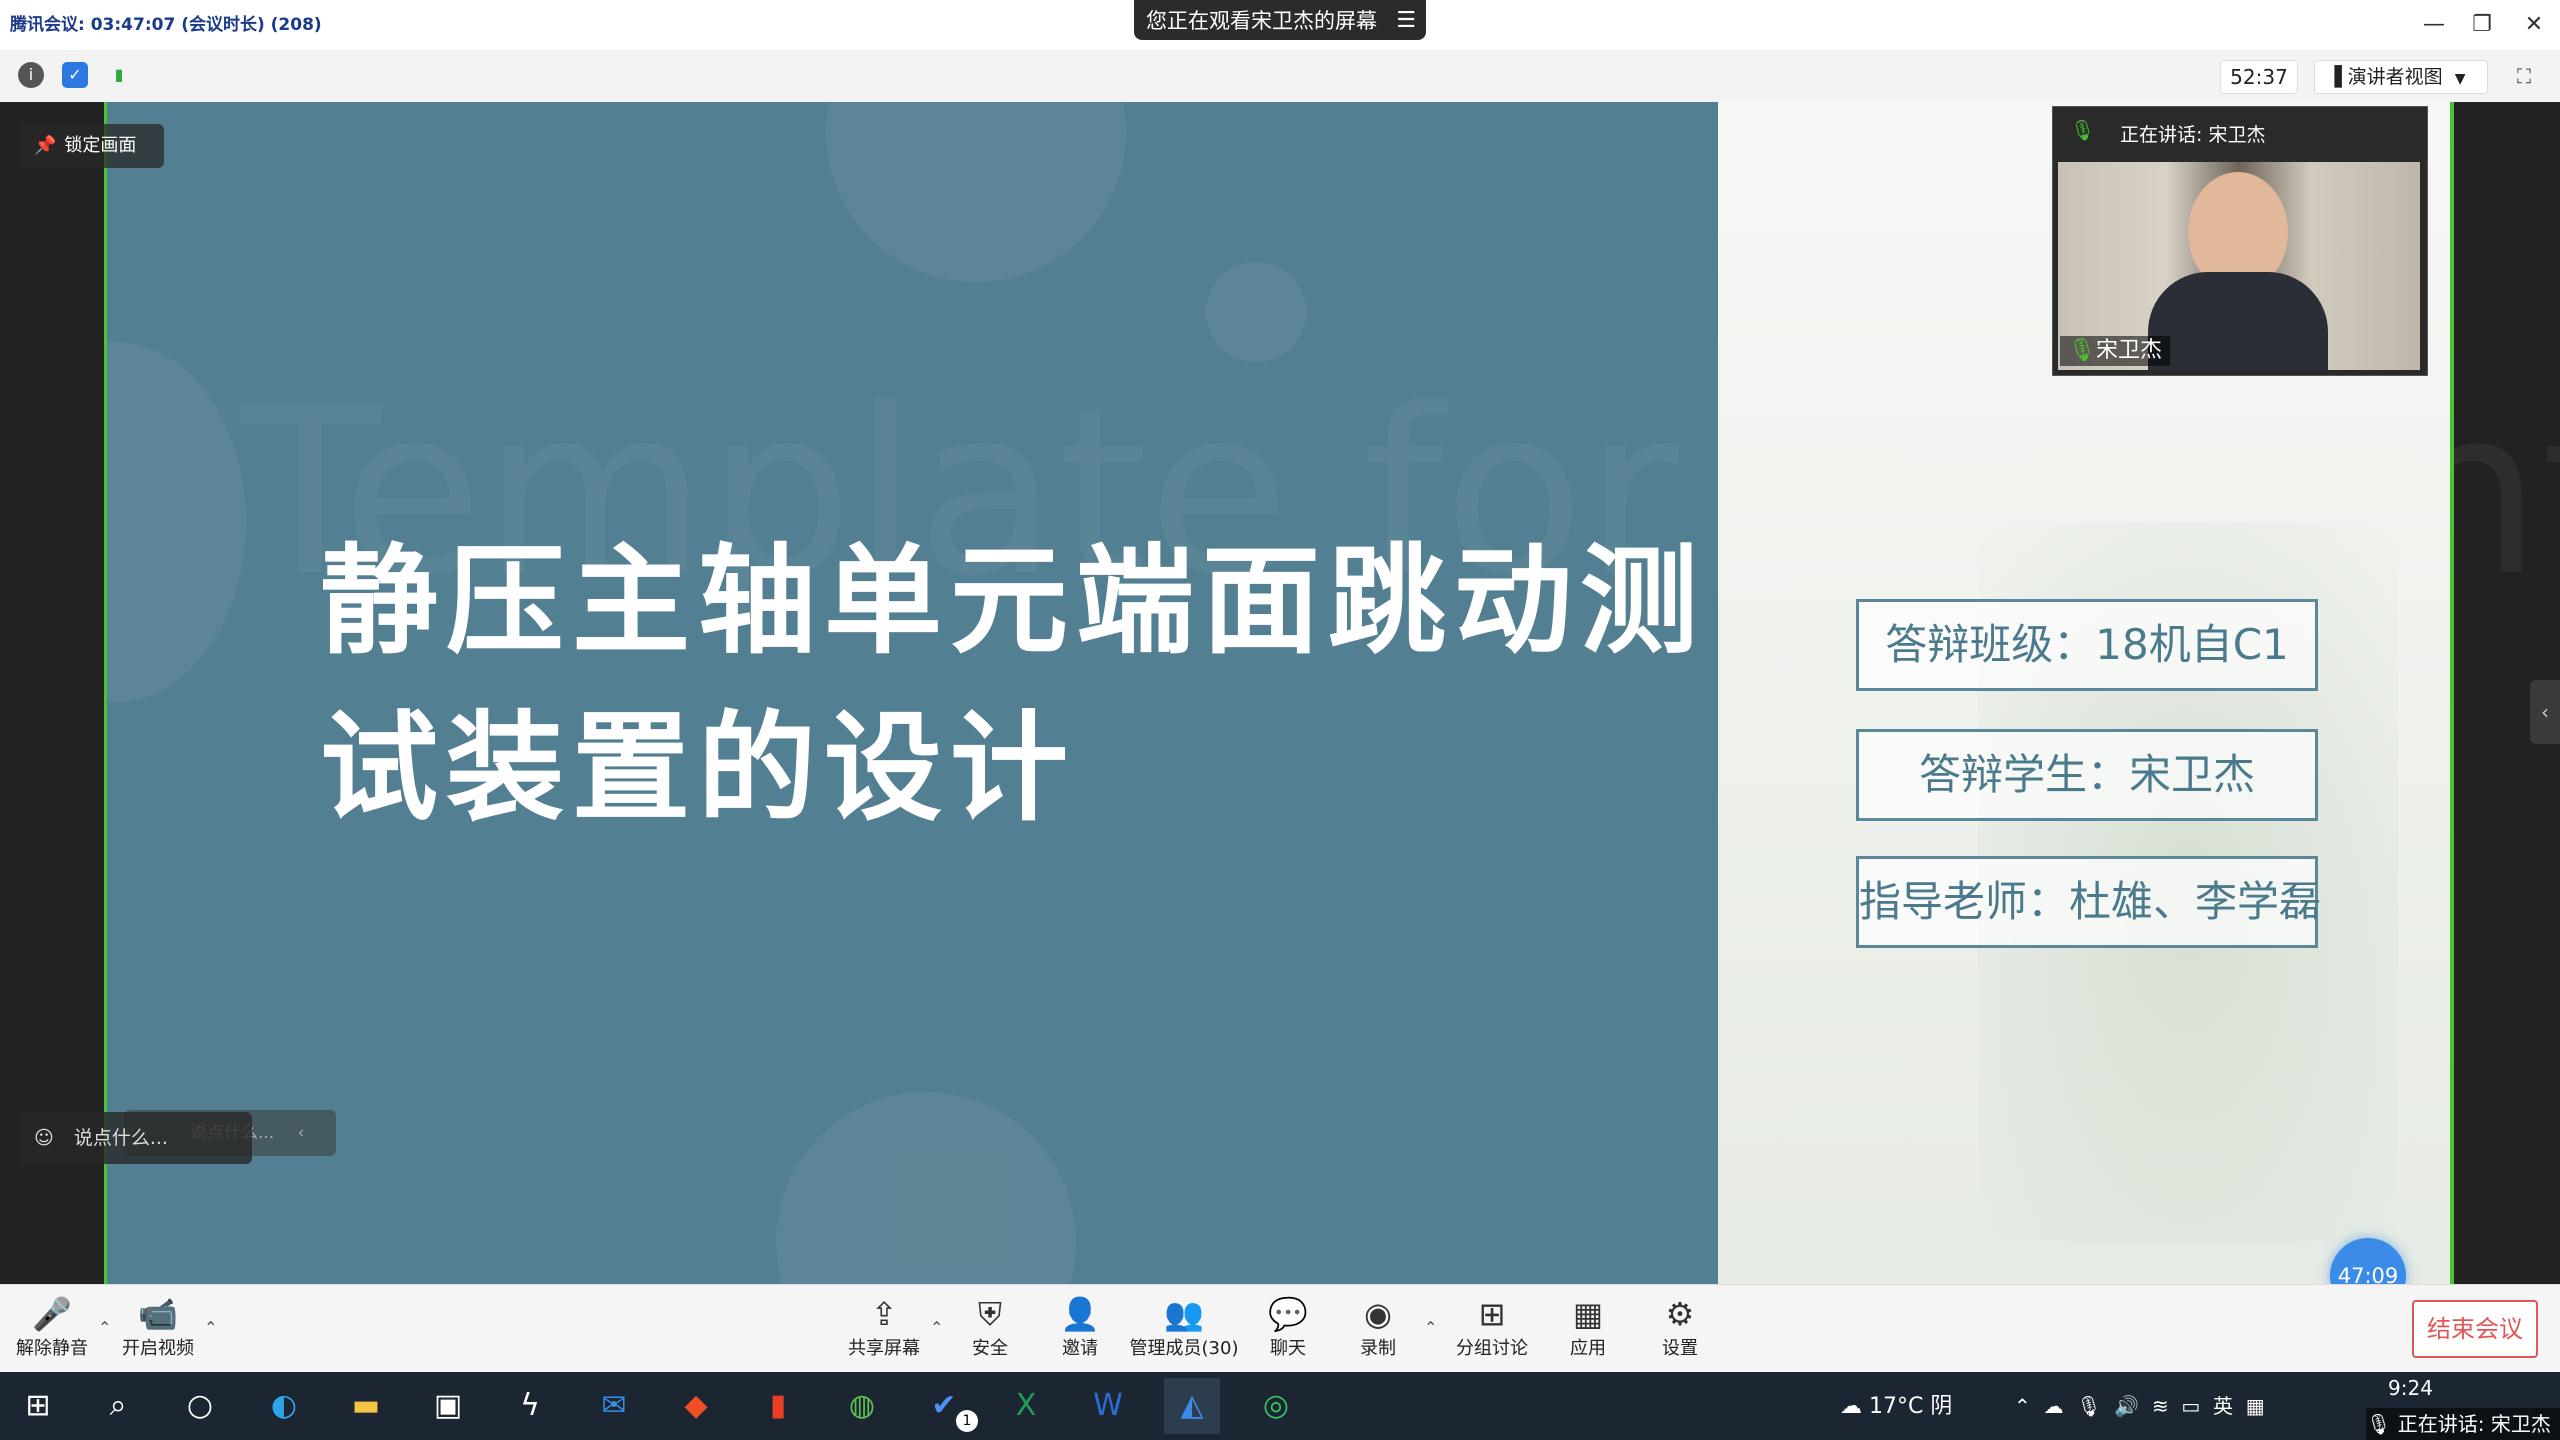  I want to click on chat-label: 聊天, so click(1288, 1348).